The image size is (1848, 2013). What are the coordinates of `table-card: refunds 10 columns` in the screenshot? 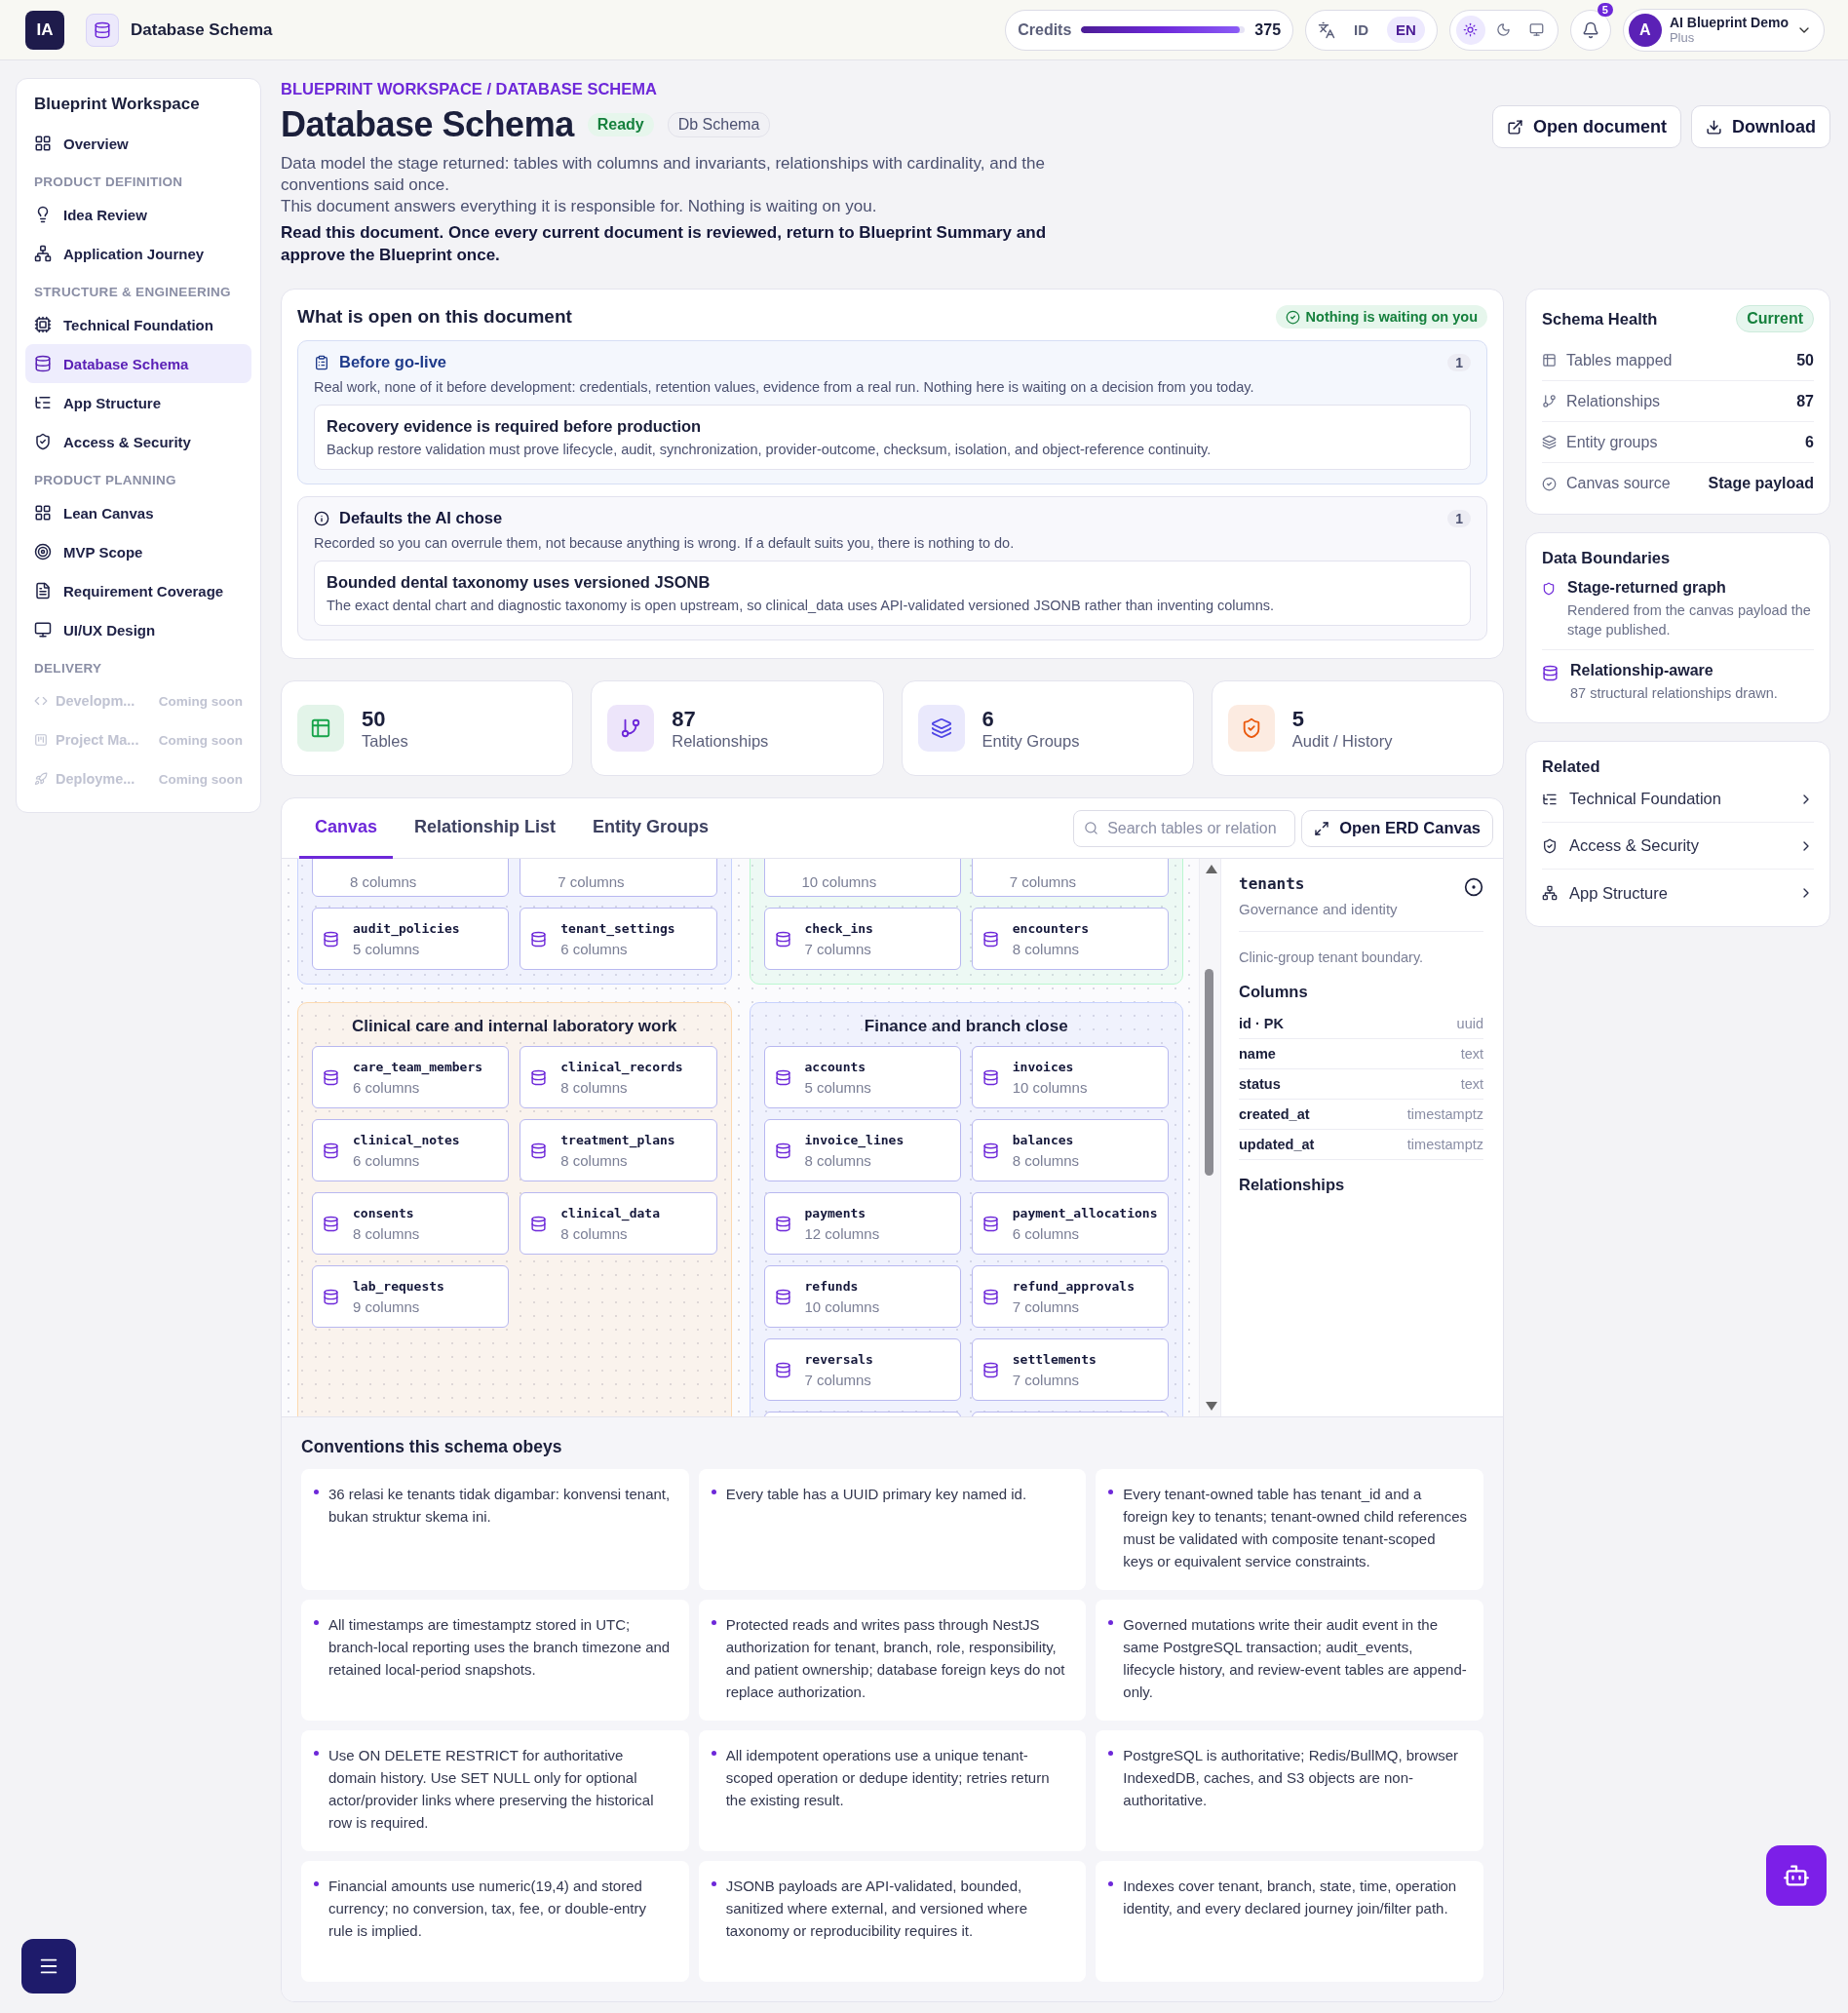 It's located at (862, 1296).